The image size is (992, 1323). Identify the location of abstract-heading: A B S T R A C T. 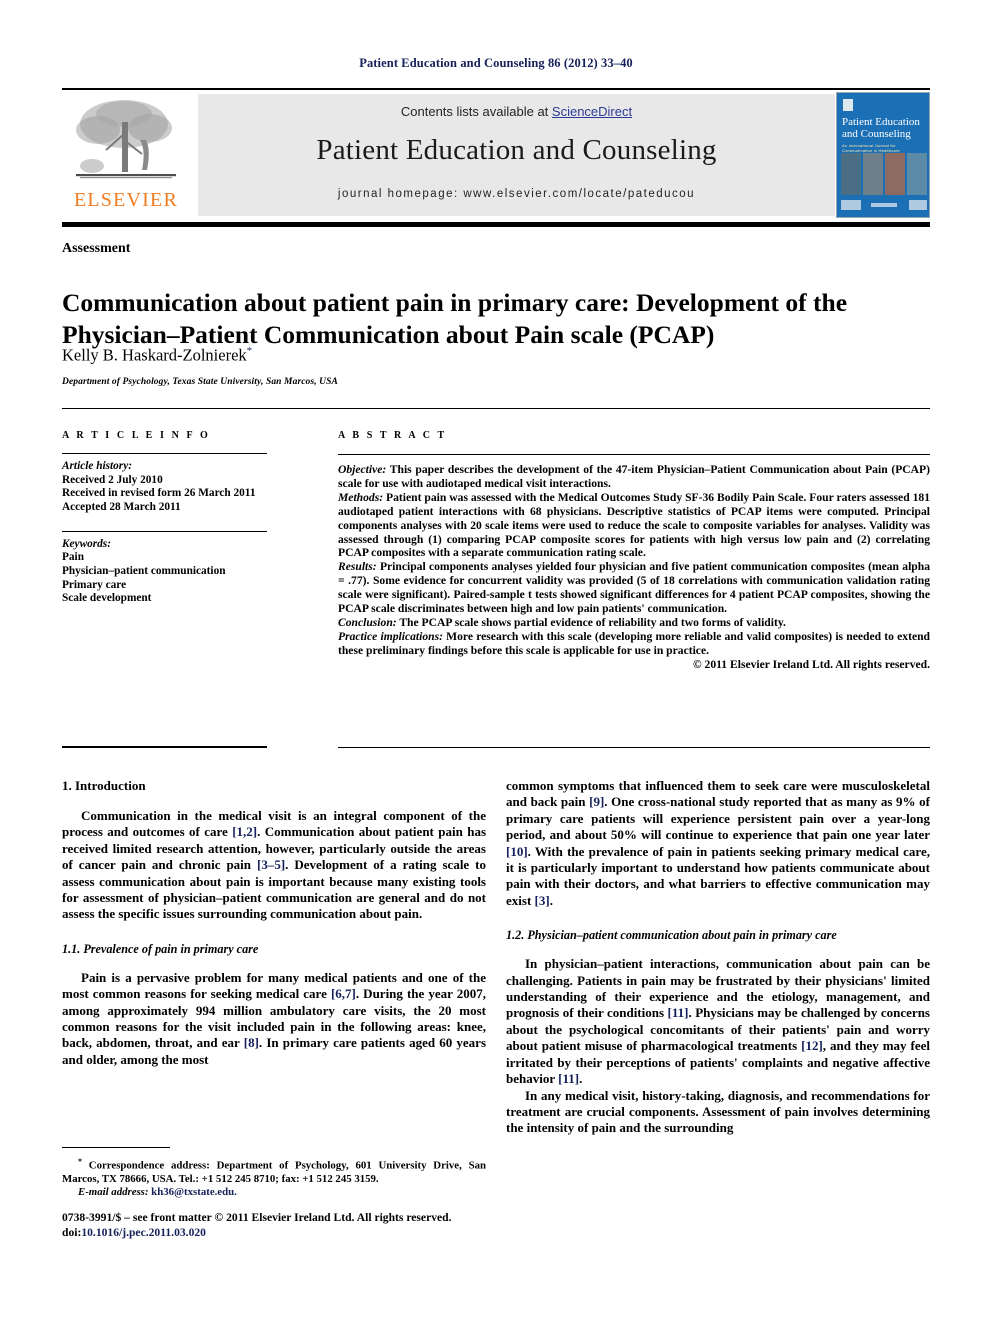
(392, 435).